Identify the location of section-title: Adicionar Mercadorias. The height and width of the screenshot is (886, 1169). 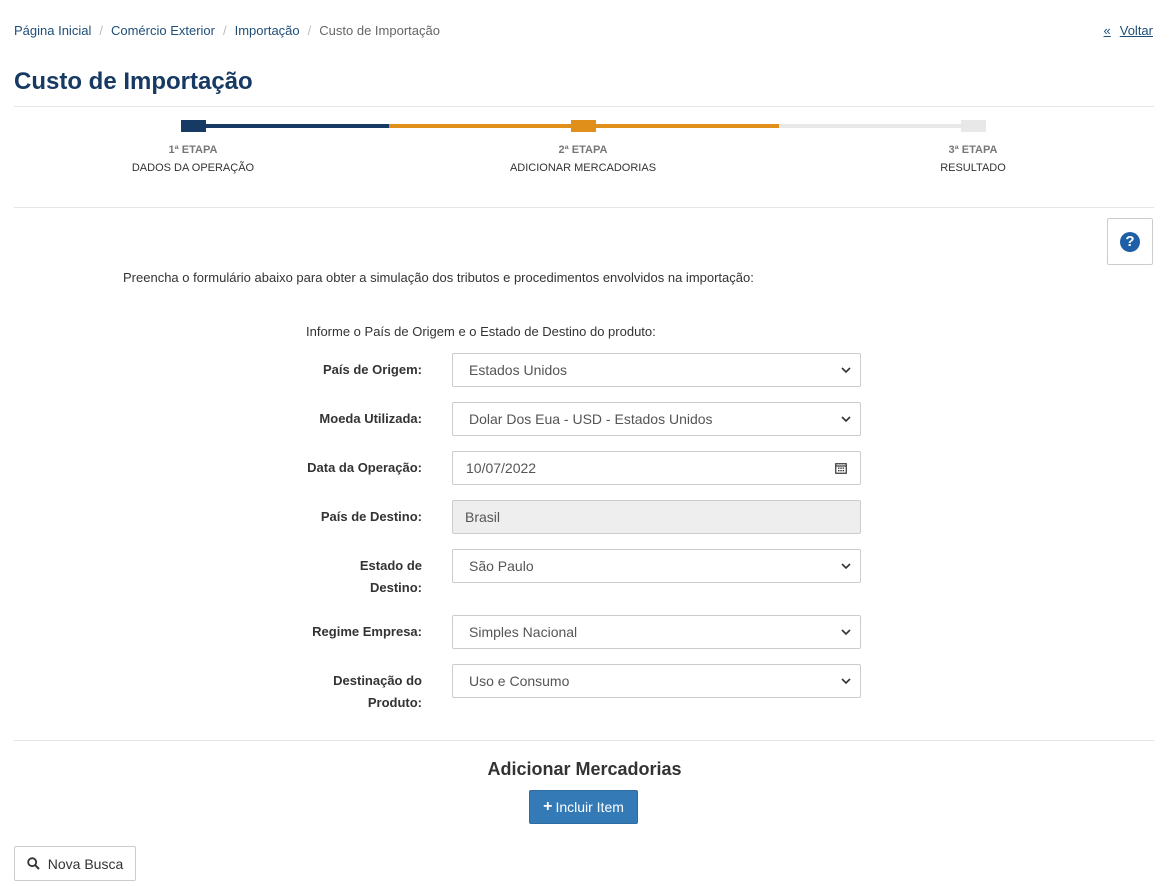
(584, 769).